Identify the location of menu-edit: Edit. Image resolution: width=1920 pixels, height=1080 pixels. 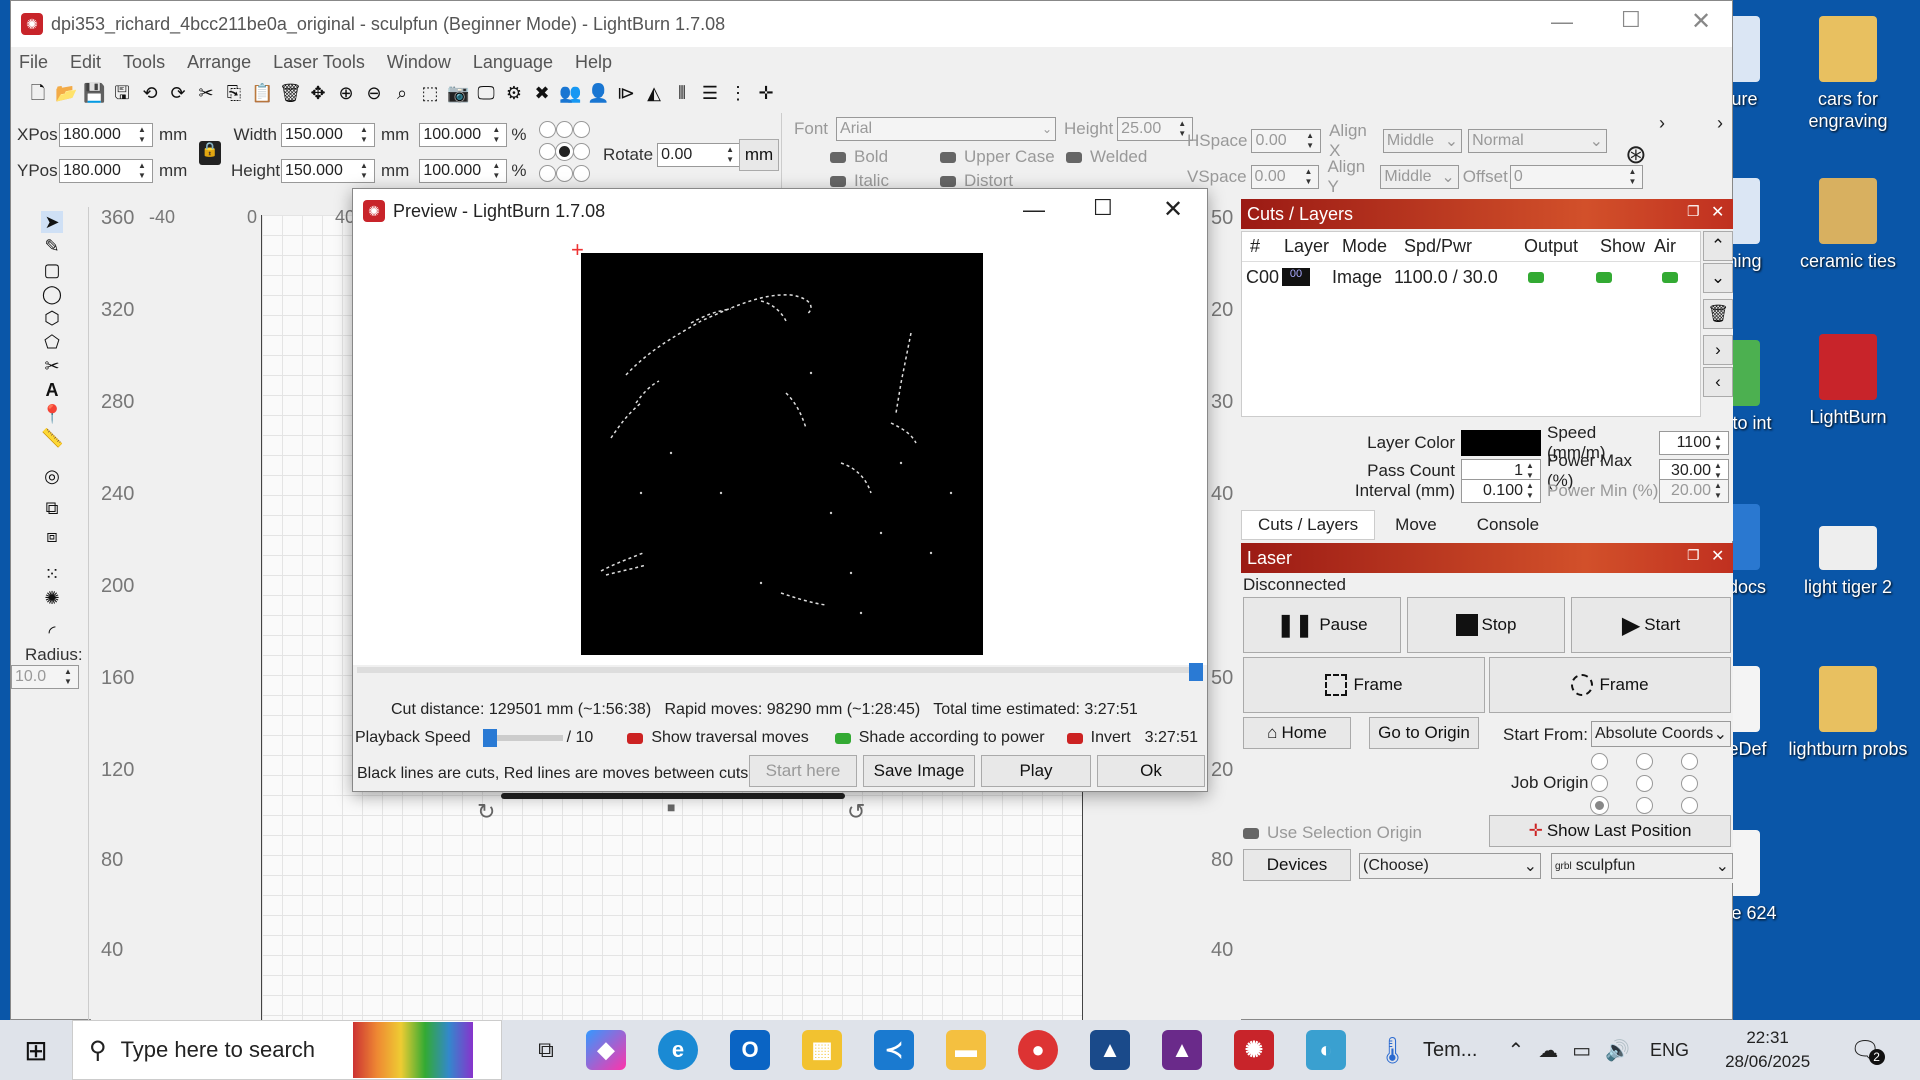
(85, 62).